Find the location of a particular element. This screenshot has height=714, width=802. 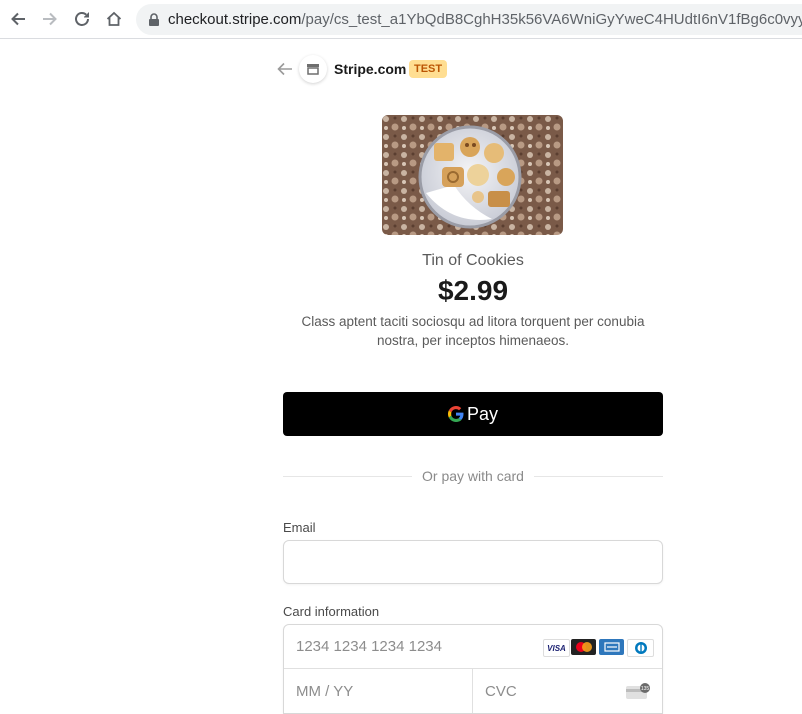

divider-text: Or pay with card is located at coordinates (473, 476).